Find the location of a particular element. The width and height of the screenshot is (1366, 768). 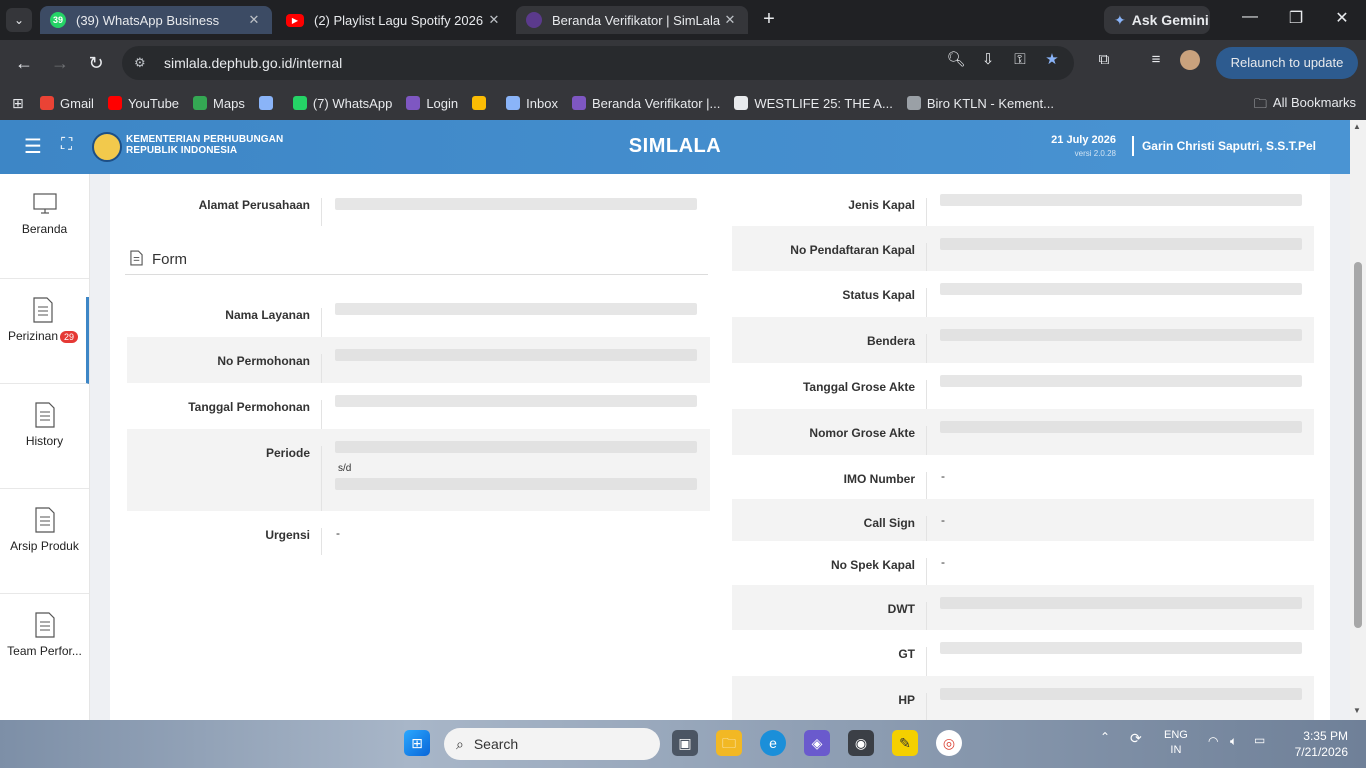

folder-icon: 🗀 is located at coordinates (1260, 103).